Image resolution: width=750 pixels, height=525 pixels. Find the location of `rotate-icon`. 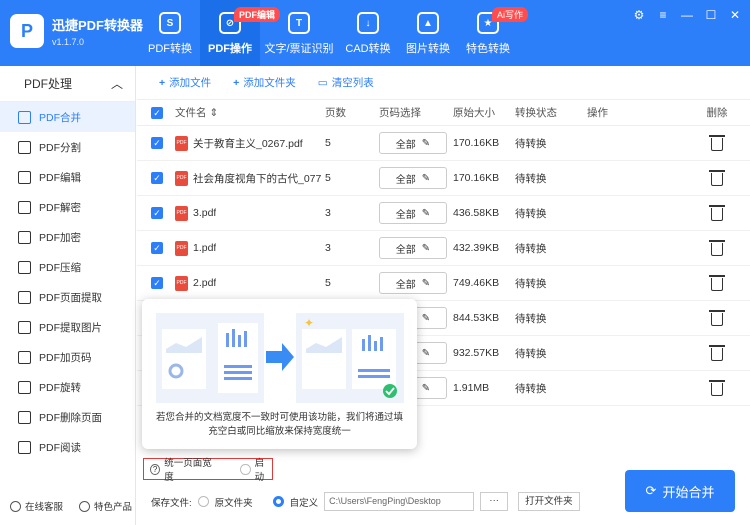

rotate-icon is located at coordinates (24, 387).